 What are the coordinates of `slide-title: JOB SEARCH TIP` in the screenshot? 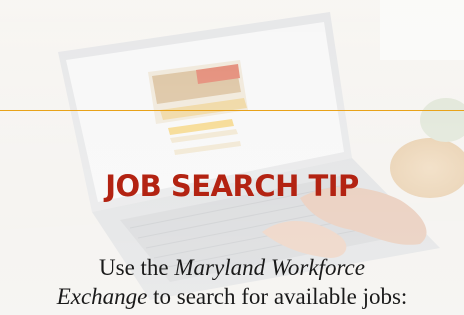 It's located at (232, 186).